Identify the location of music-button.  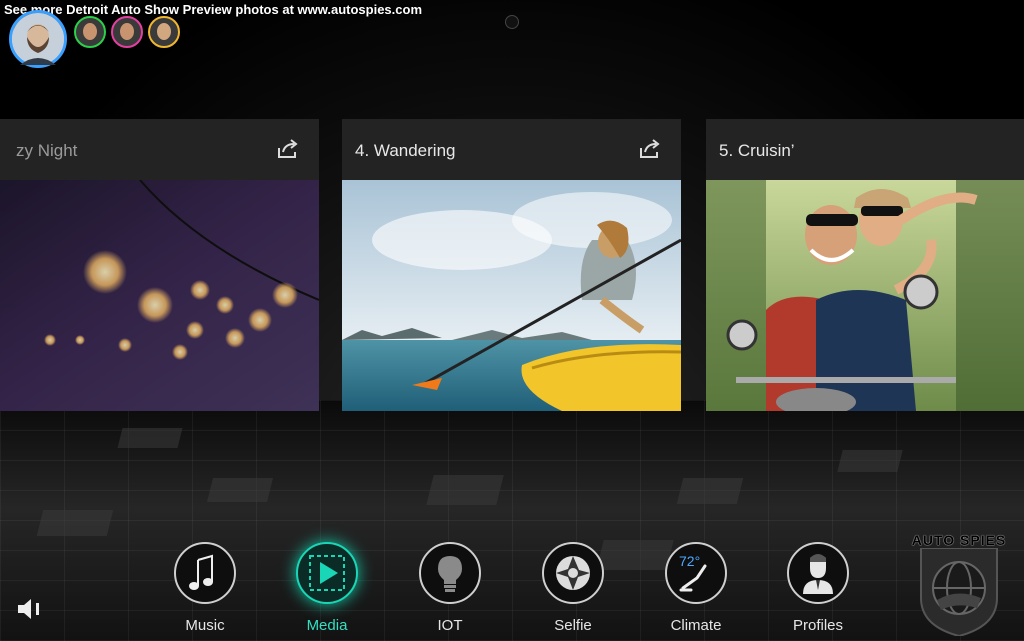
(205, 573).